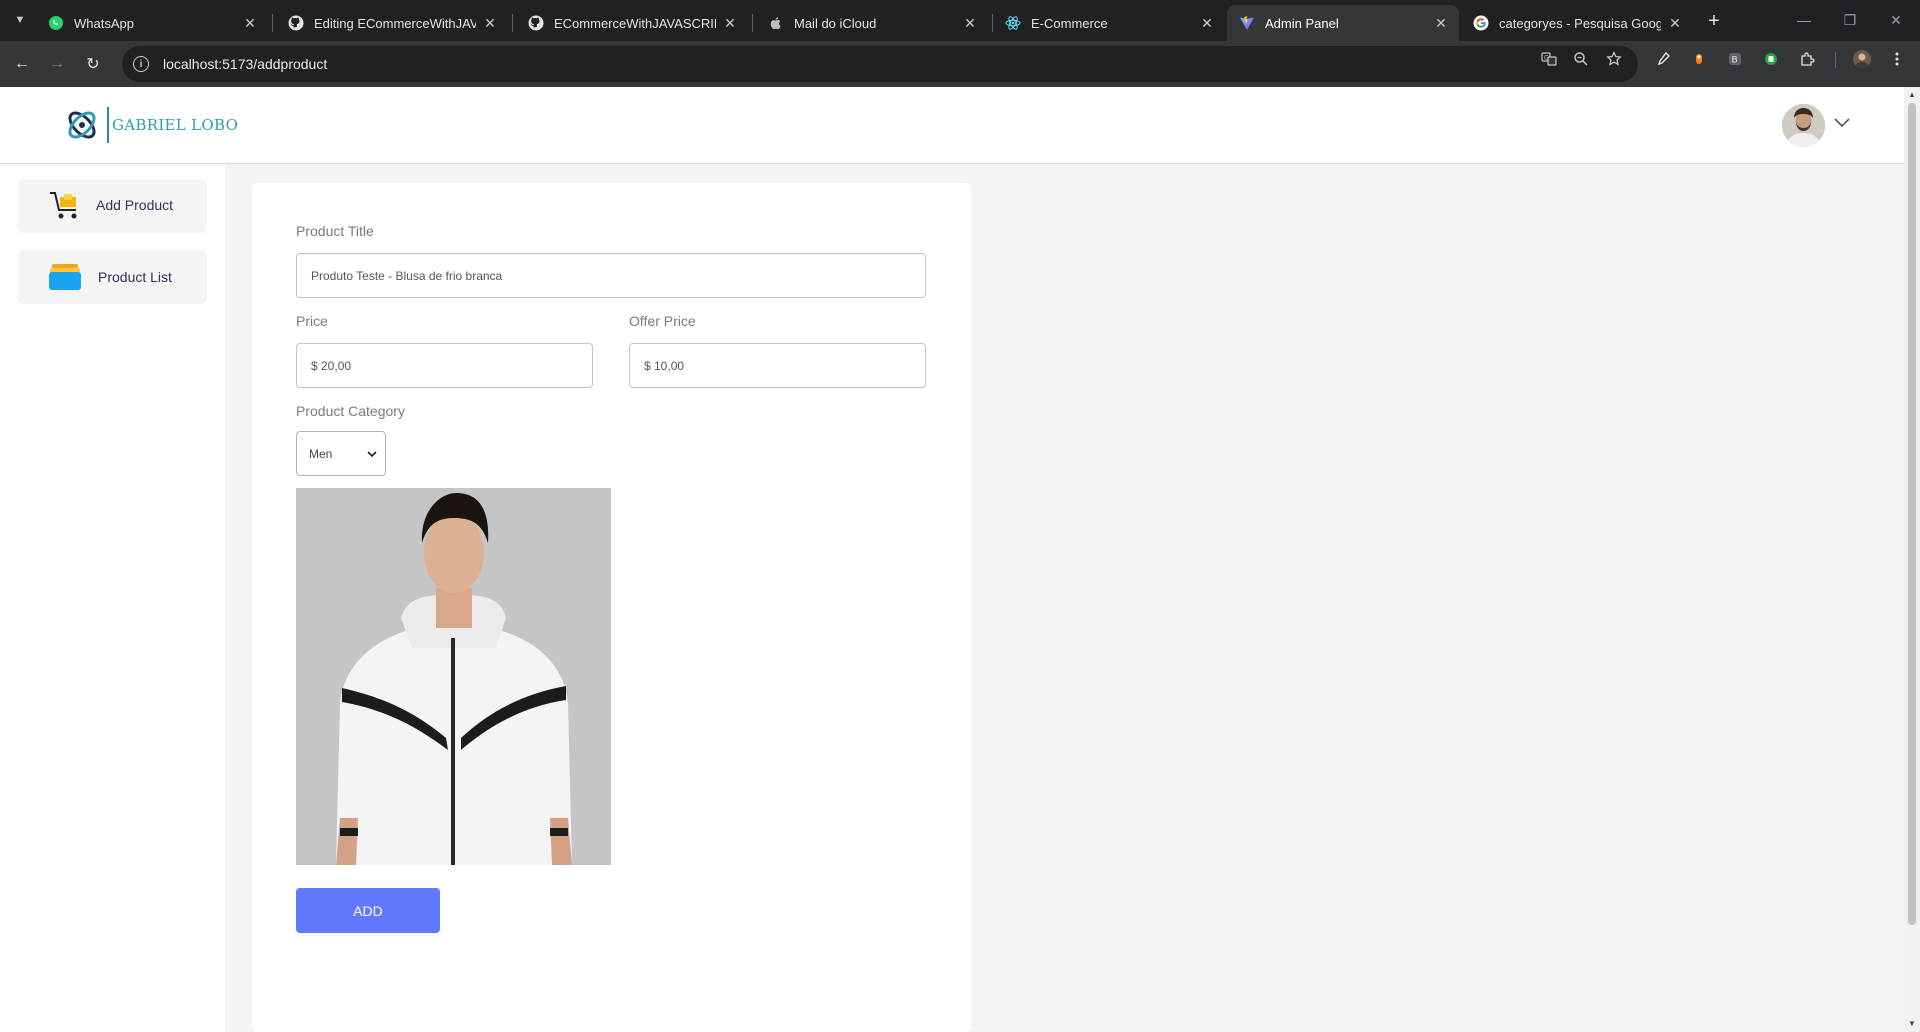 Image resolution: width=1920 pixels, height=1032 pixels. I want to click on zoom-icon, so click(1581, 59).